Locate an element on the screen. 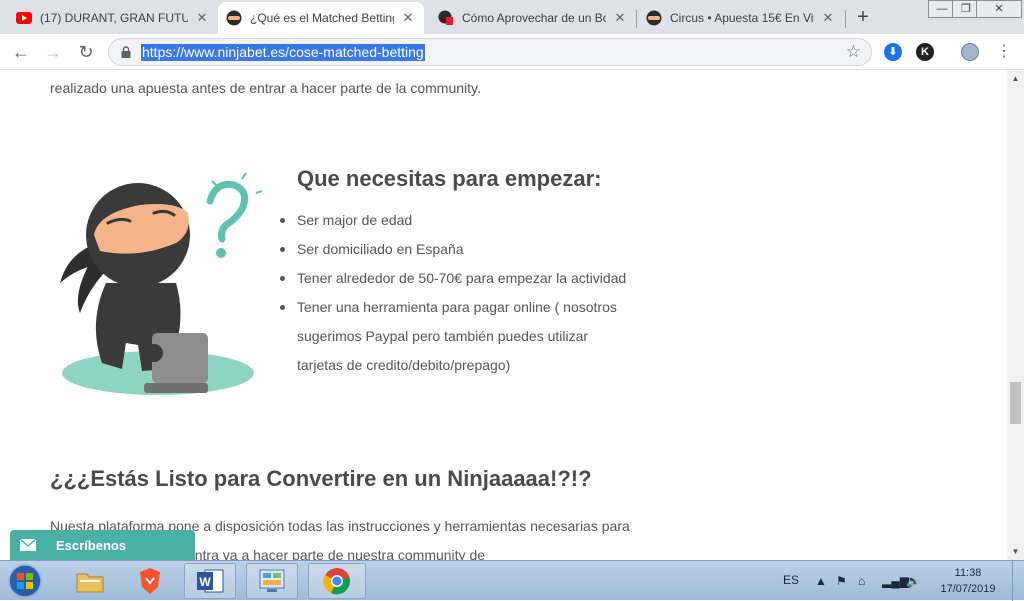 The height and width of the screenshot is (601, 1024). ninja-illustration is located at coordinates (161, 284).